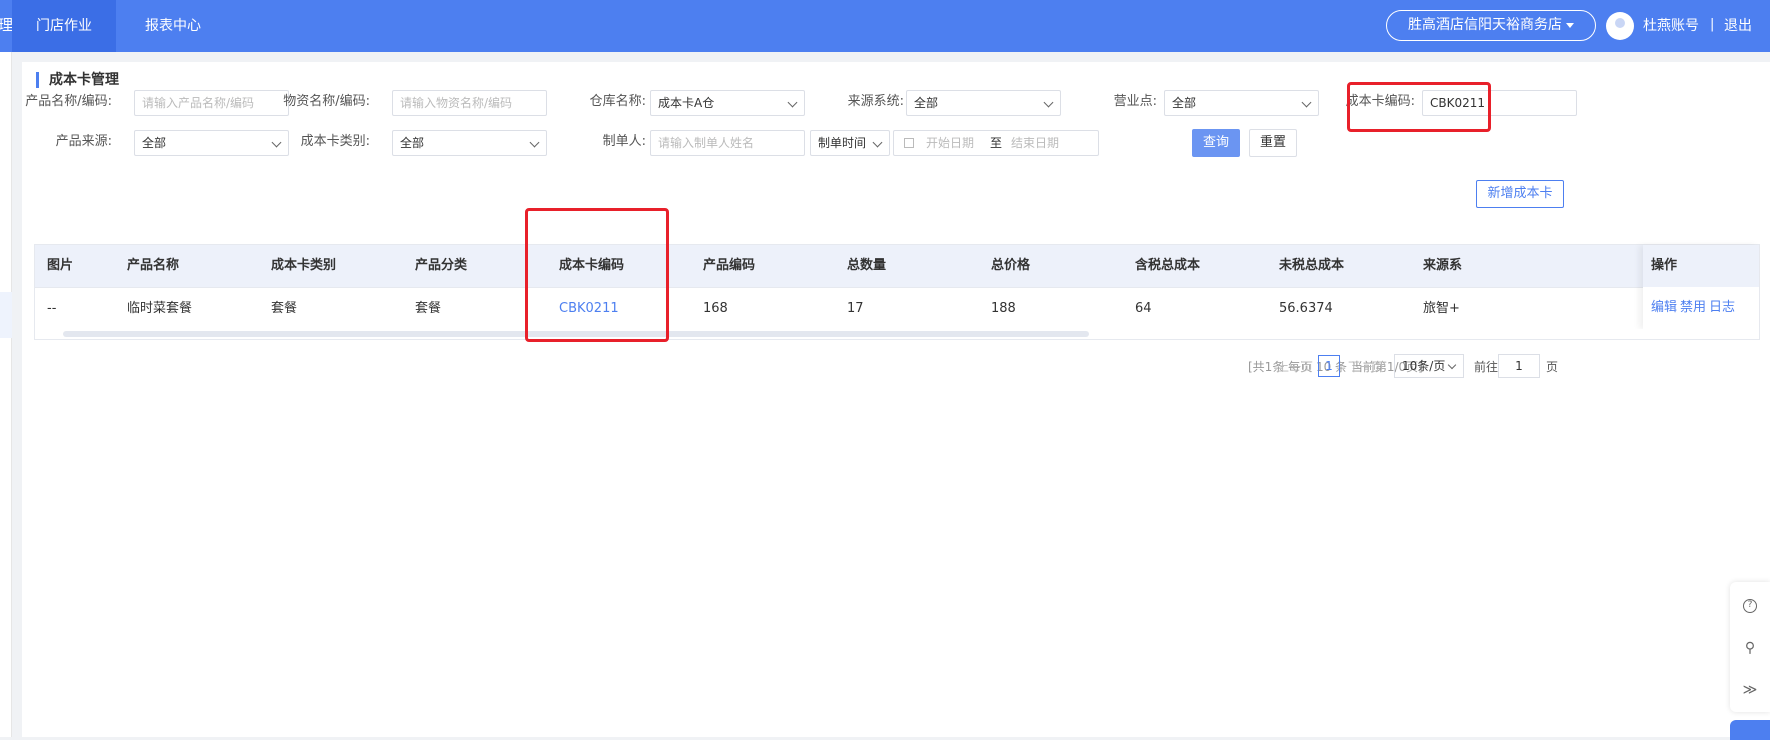  I want to click on highlight-card-code-column, so click(597, 275).